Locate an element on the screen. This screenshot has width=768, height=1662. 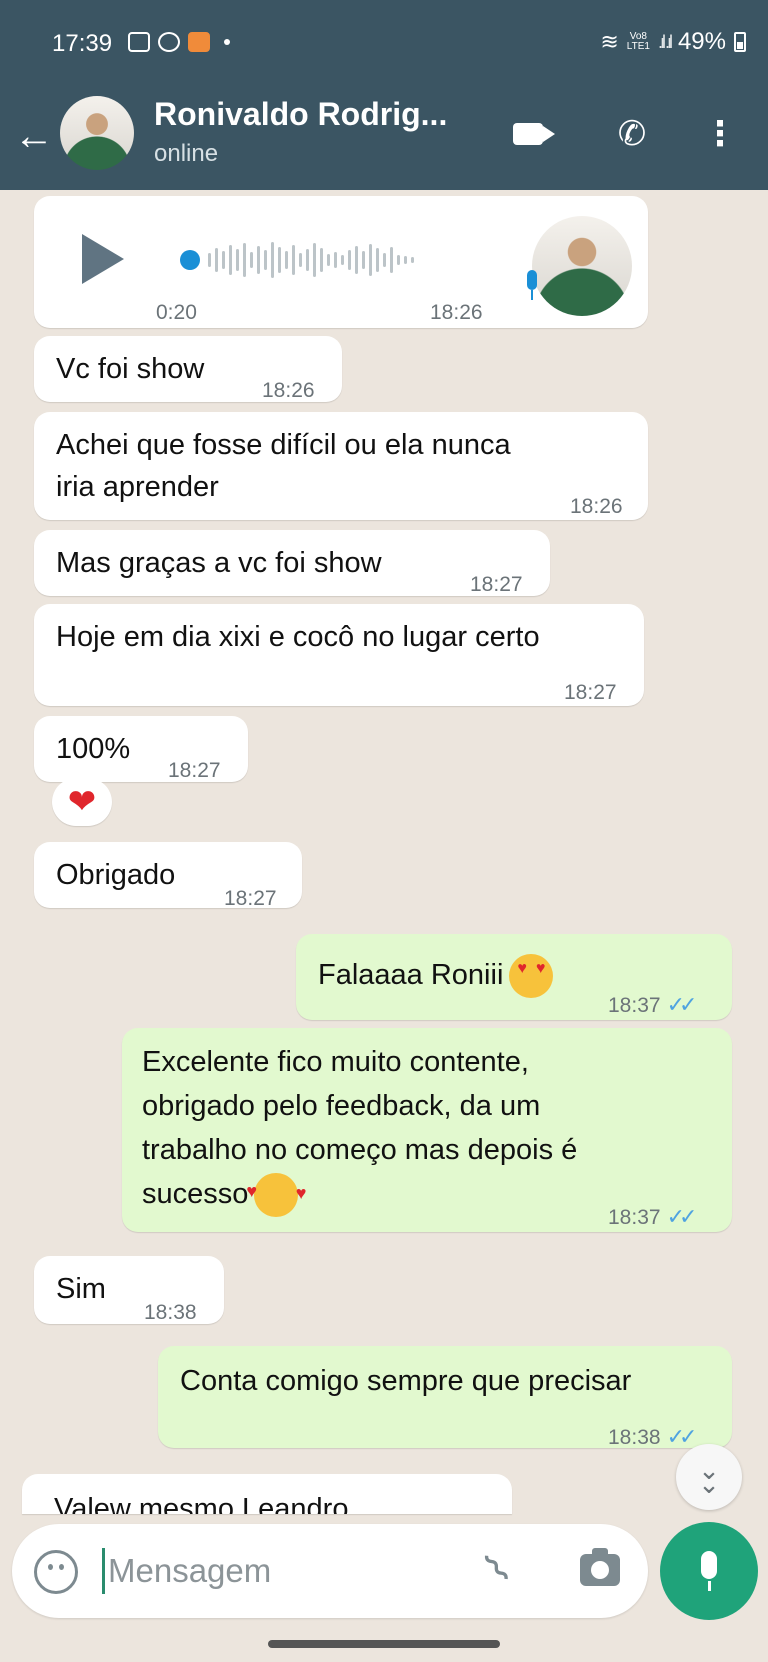
notification-icons is located at coordinates (179, 42).